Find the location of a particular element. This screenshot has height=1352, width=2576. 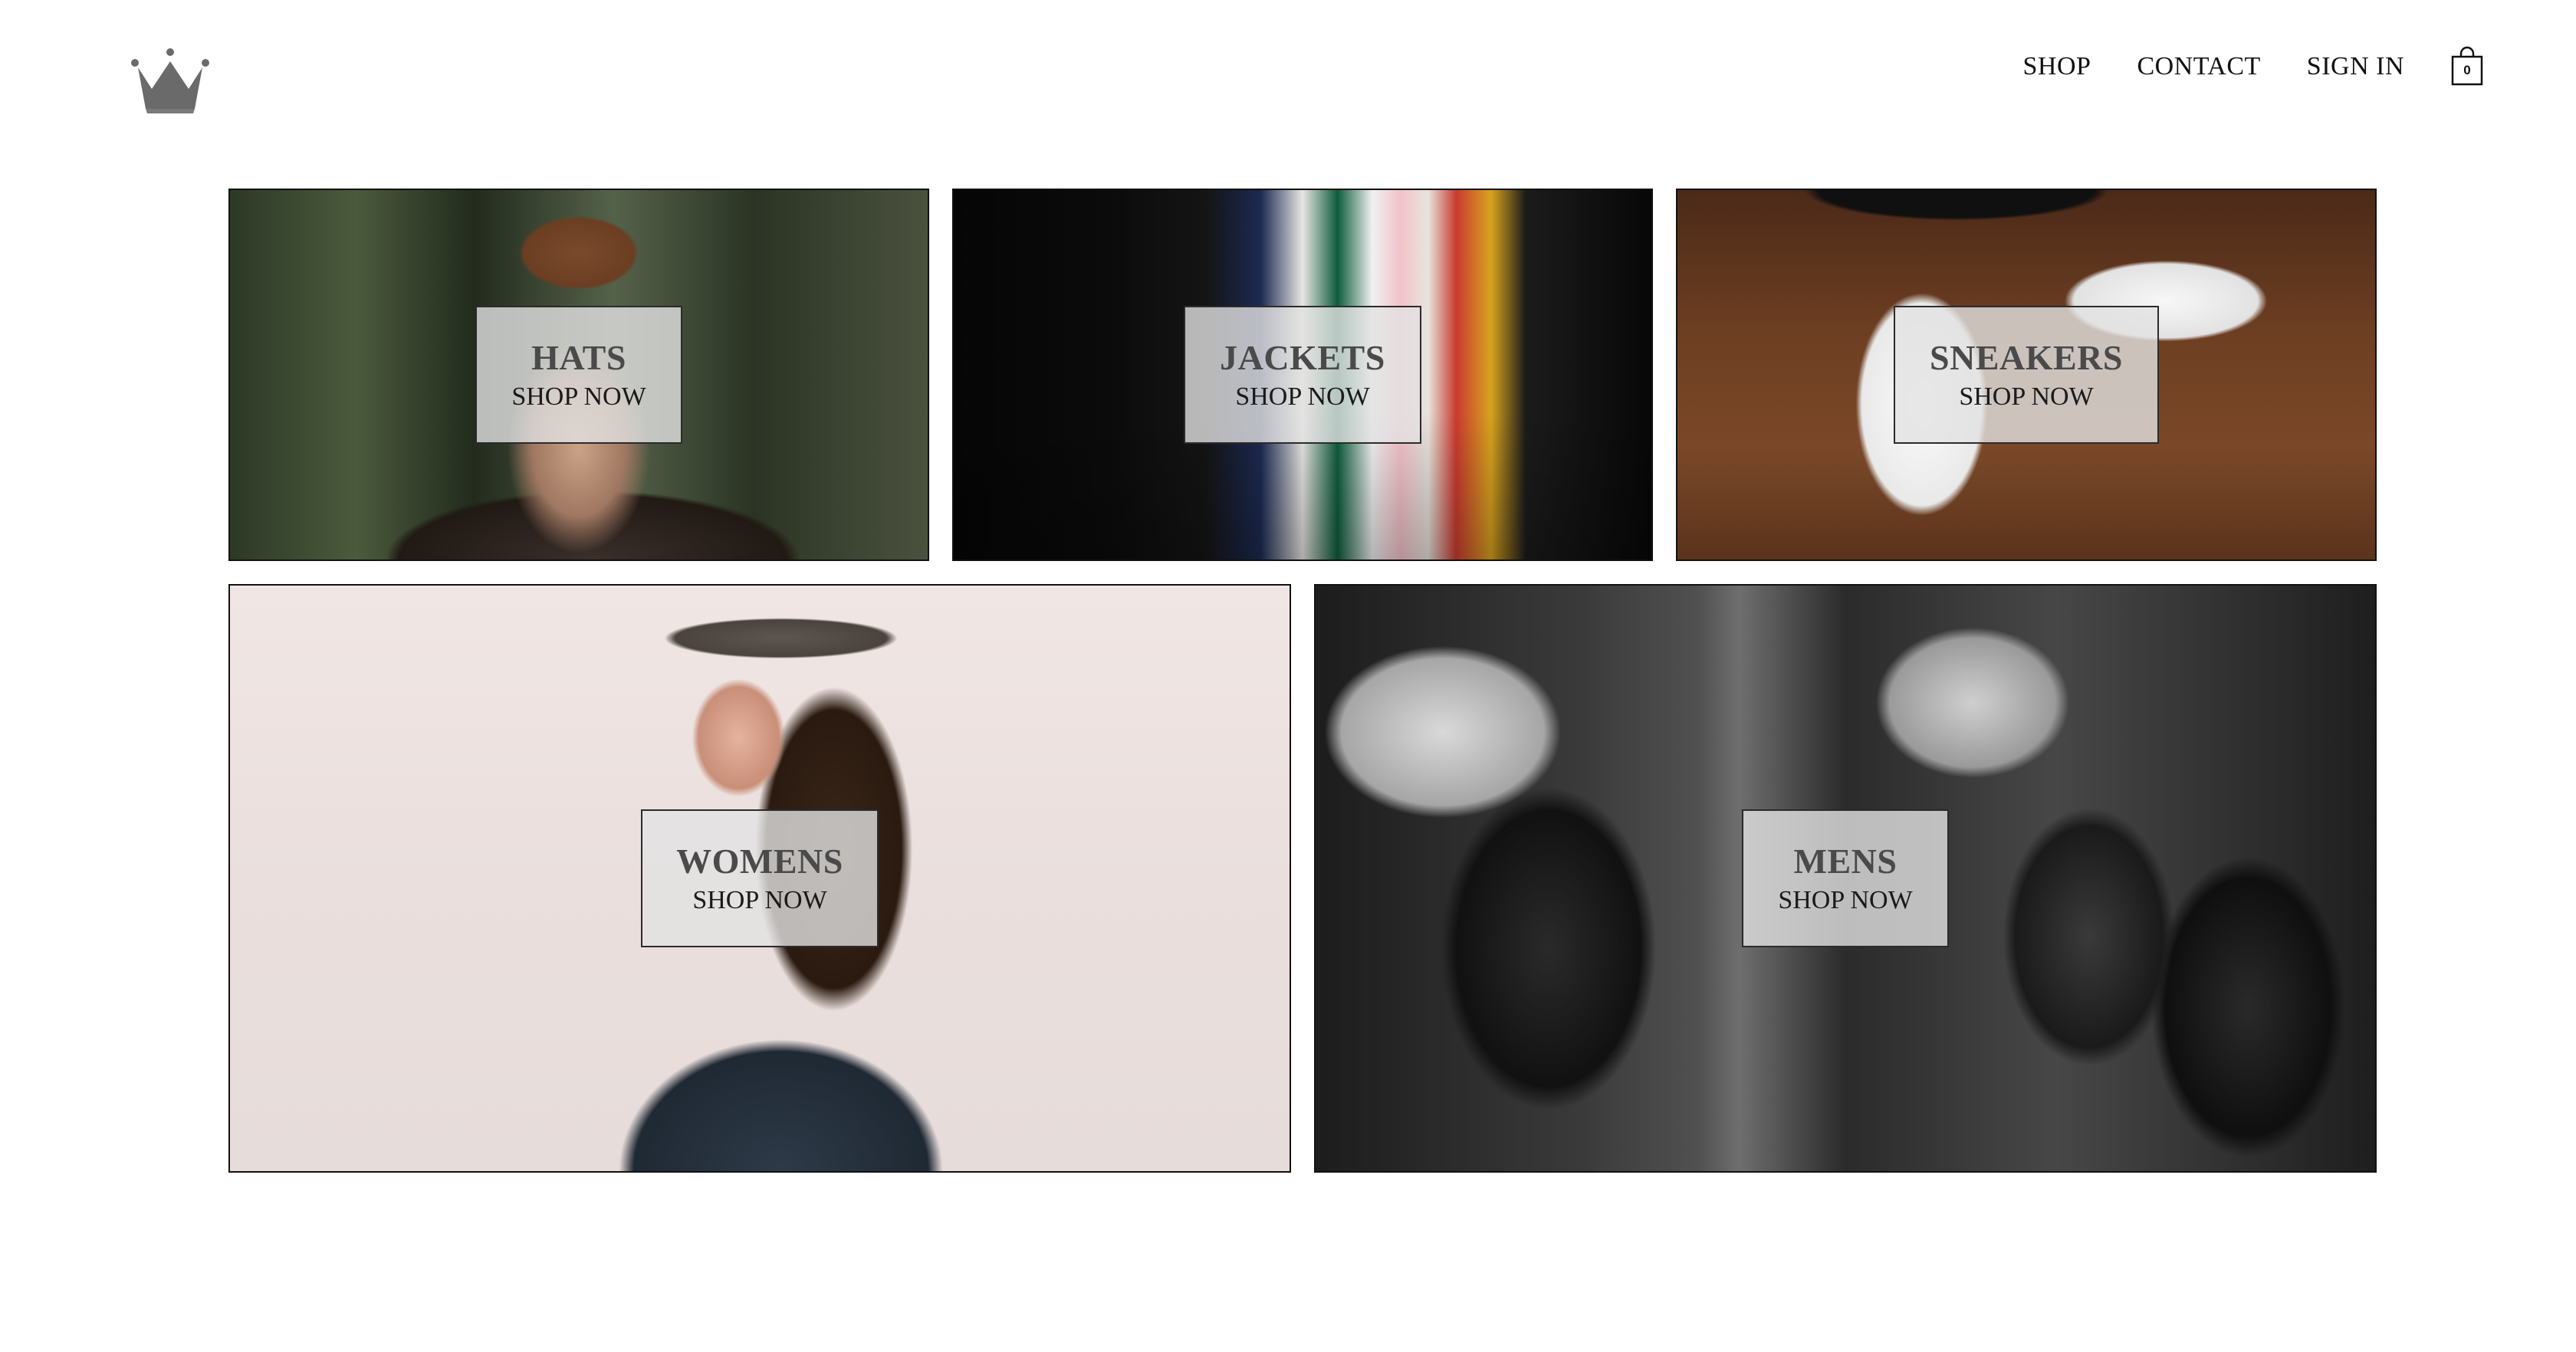

cart-count-badge: 0 is located at coordinates (2467, 70).